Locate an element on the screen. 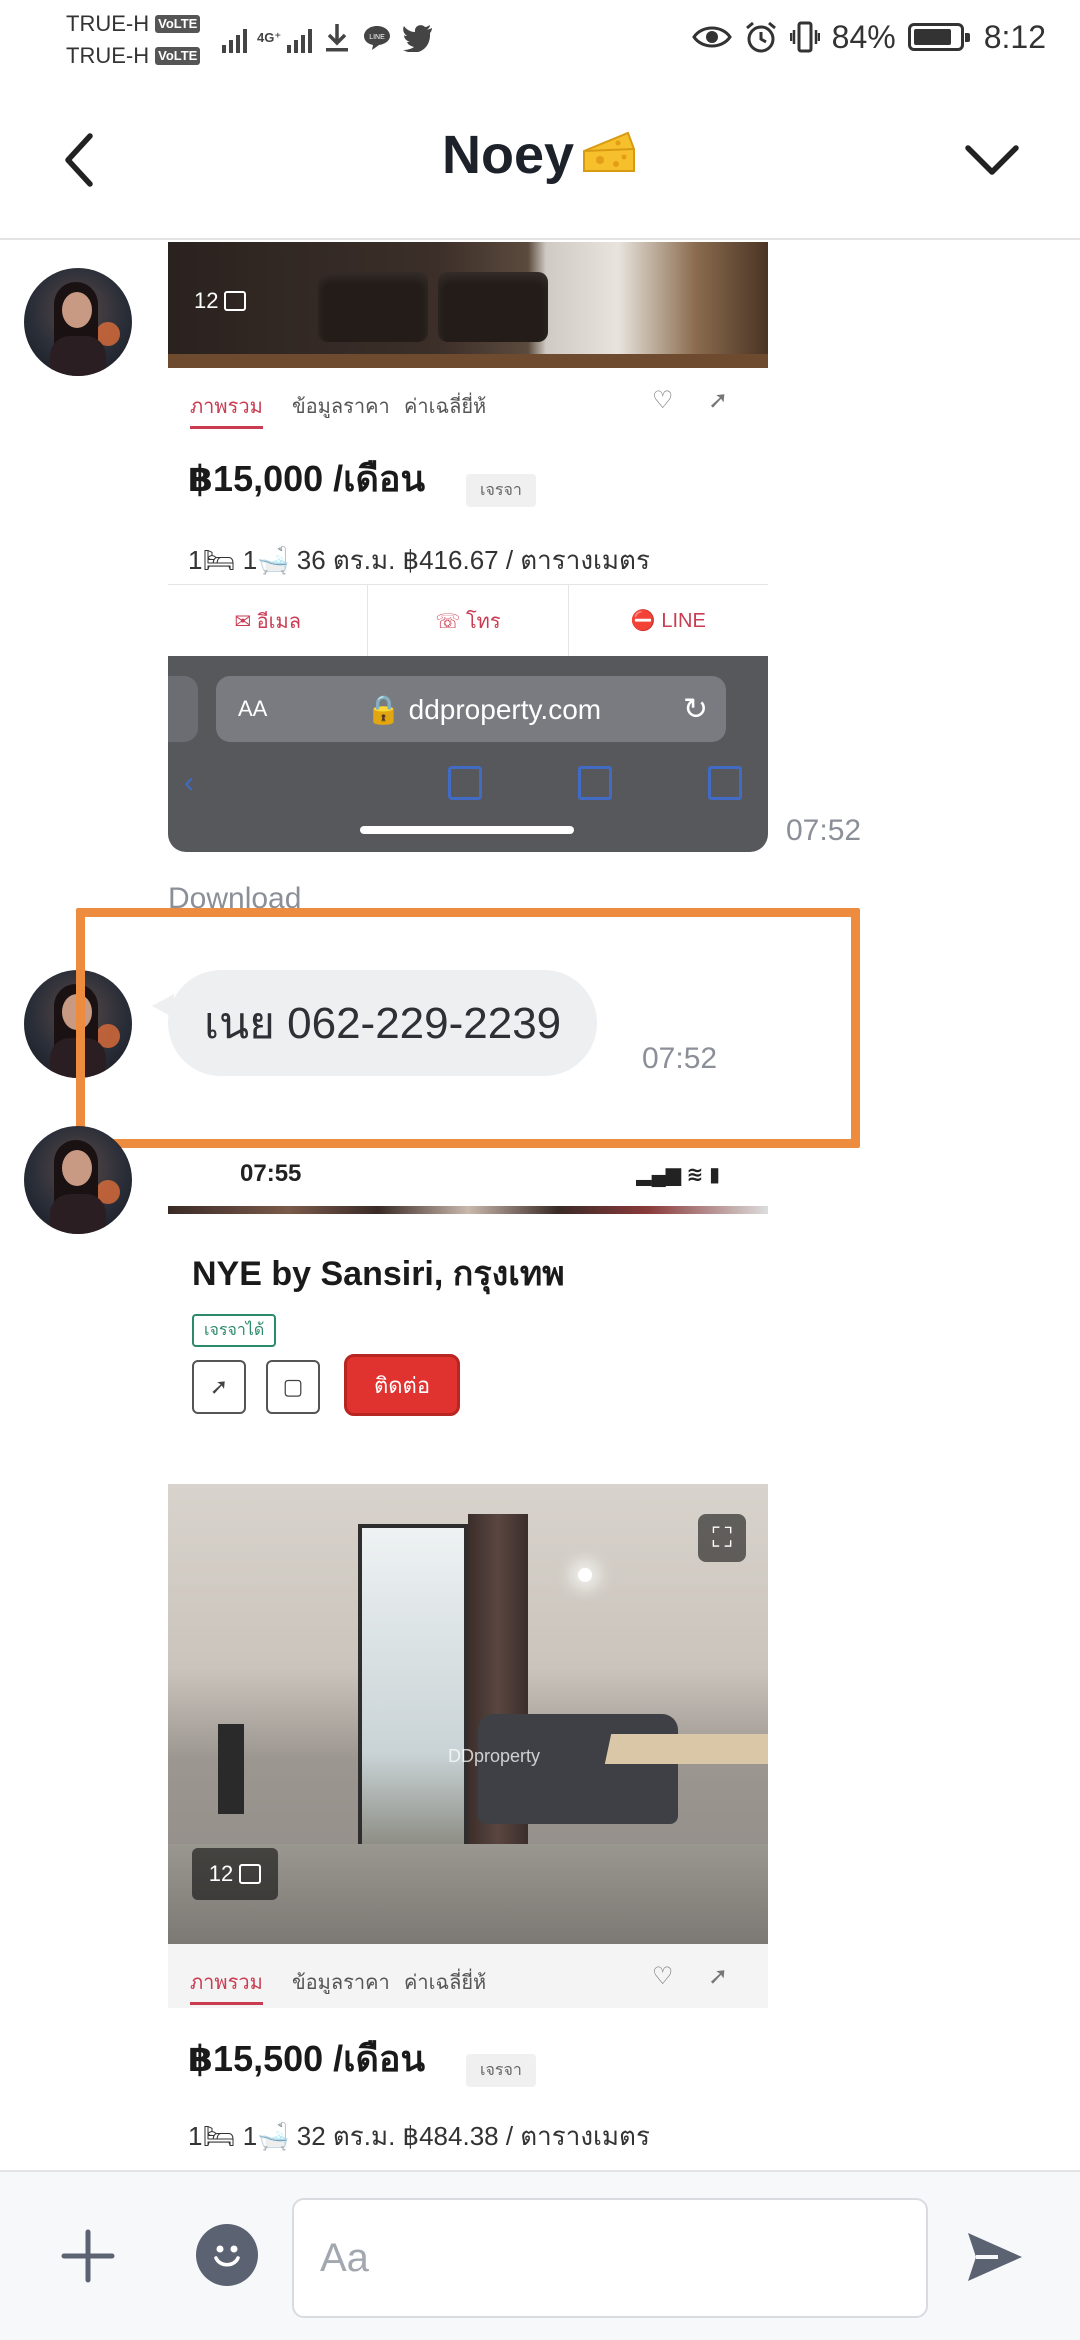 The height and width of the screenshot is (2340, 1080). browser-toolbar: AA 🔒 ddproperty.com ↻ ‹ is located at coordinates (468, 754).